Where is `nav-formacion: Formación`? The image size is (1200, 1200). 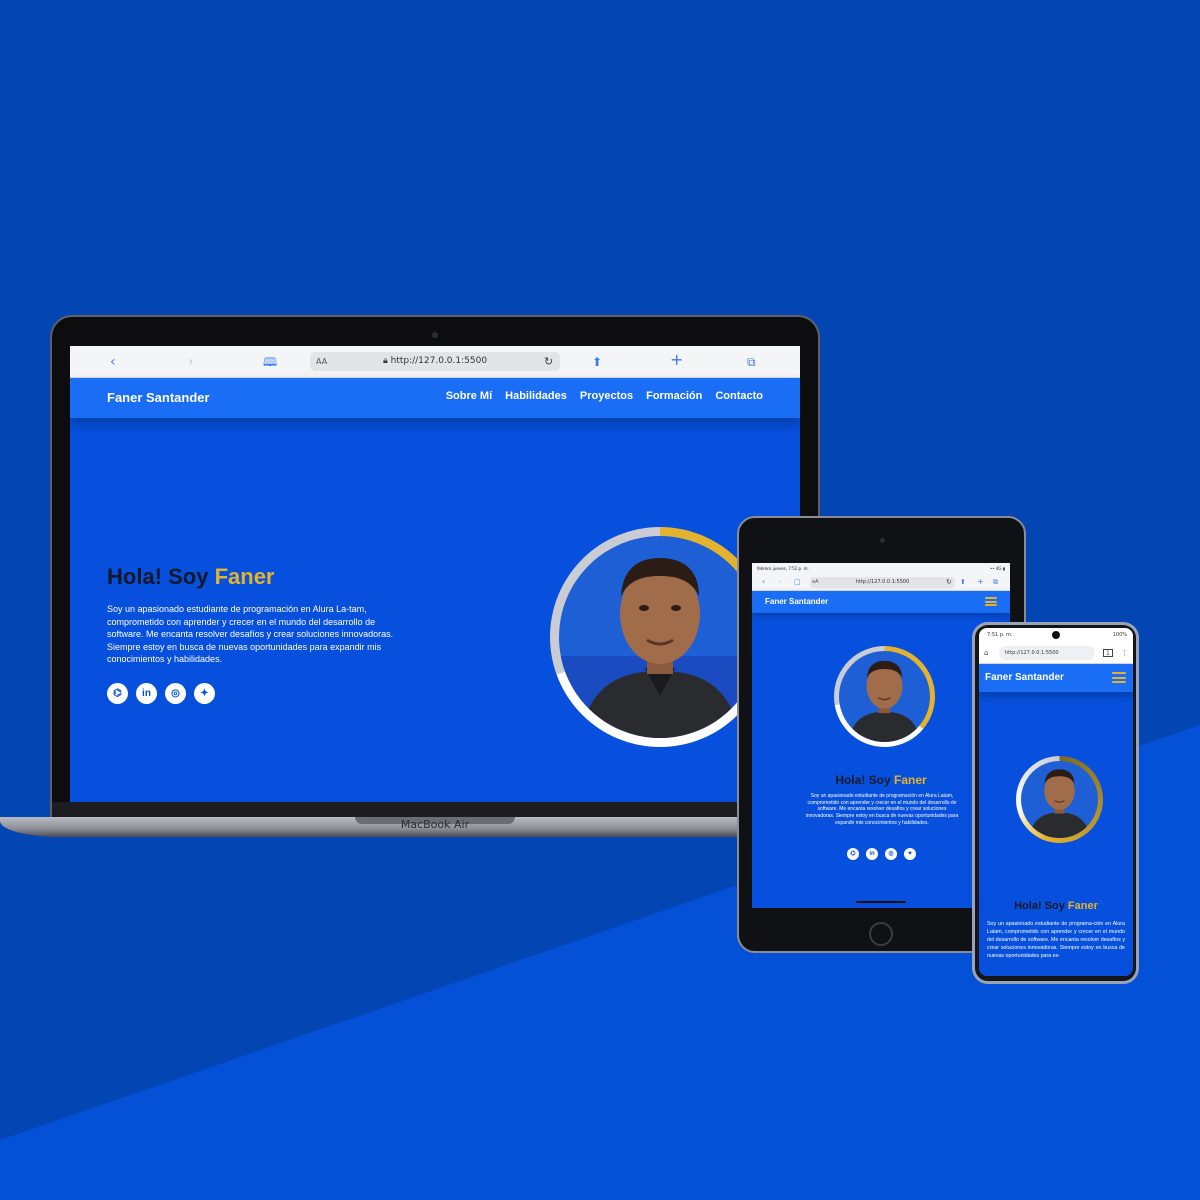 nav-formacion: Formación is located at coordinates (674, 396).